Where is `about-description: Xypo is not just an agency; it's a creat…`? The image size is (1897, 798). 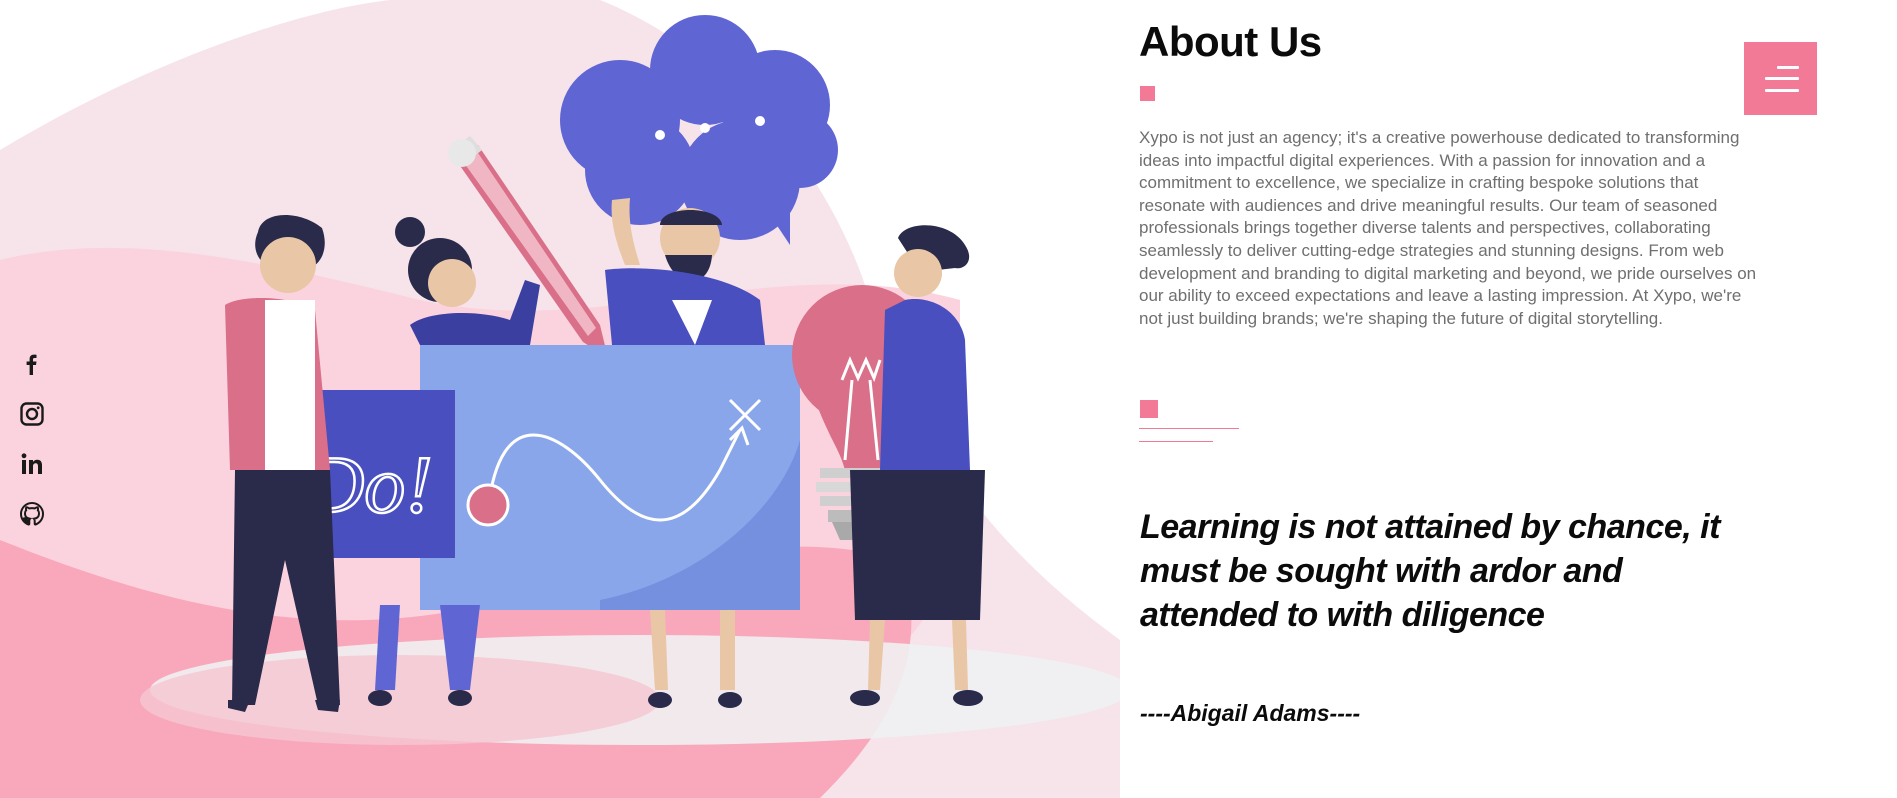 about-description: Xypo is not just an agency; it's a creat… is located at coordinates (1448, 228).